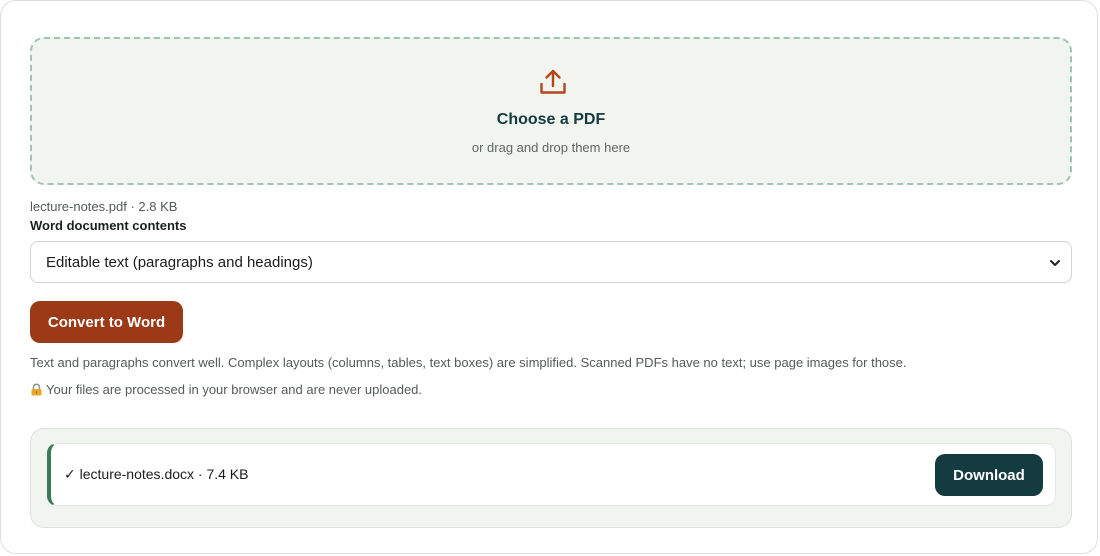 Image resolution: width=1100 pixels, height=556 pixels. Describe the element at coordinates (551, 262) in the screenshot. I see `contents-select: Editable text (paragraphs and headings)` at that location.